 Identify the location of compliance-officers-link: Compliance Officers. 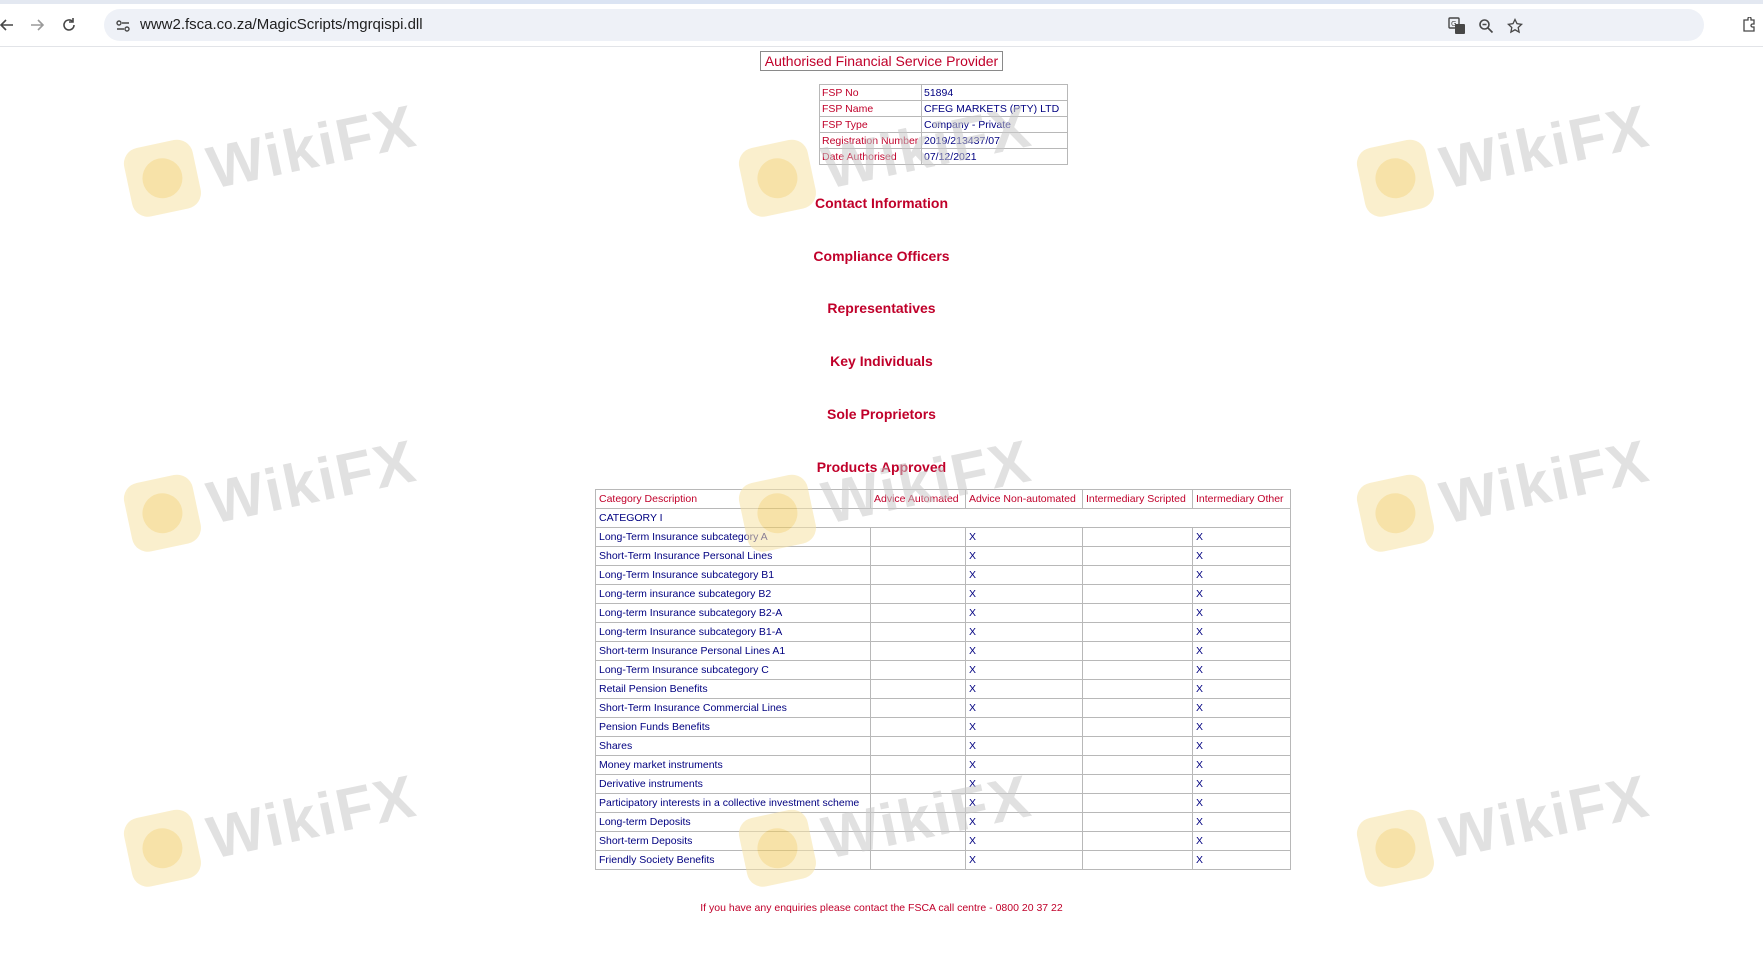
(881, 256).